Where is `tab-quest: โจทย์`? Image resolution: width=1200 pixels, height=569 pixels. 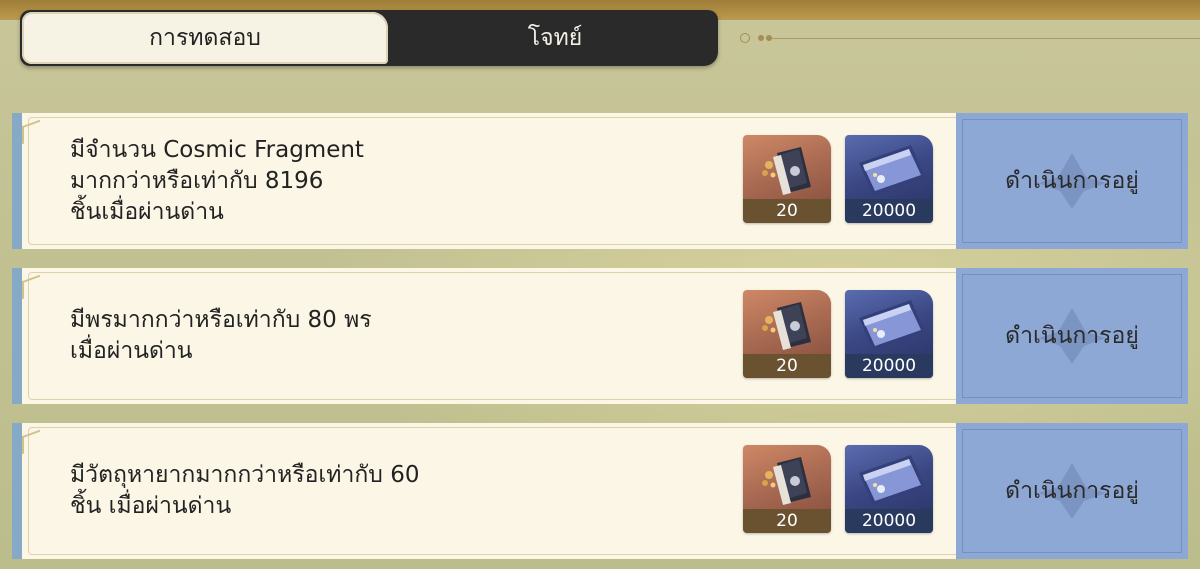
tab-quest: โจทย์ is located at coordinates (555, 38).